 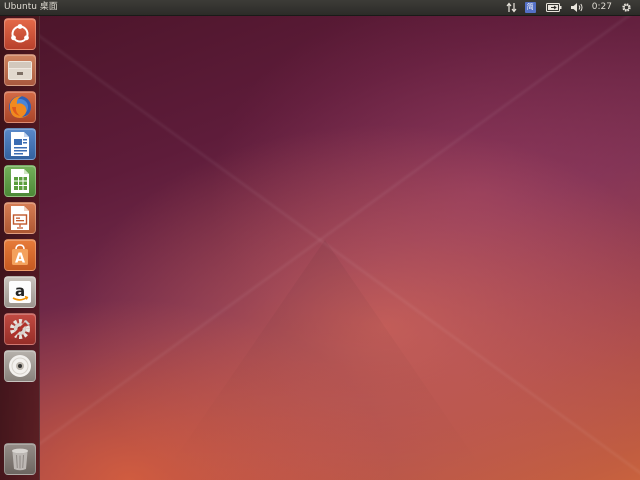 I want to click on trash-icon, so click(x=20, y=459).